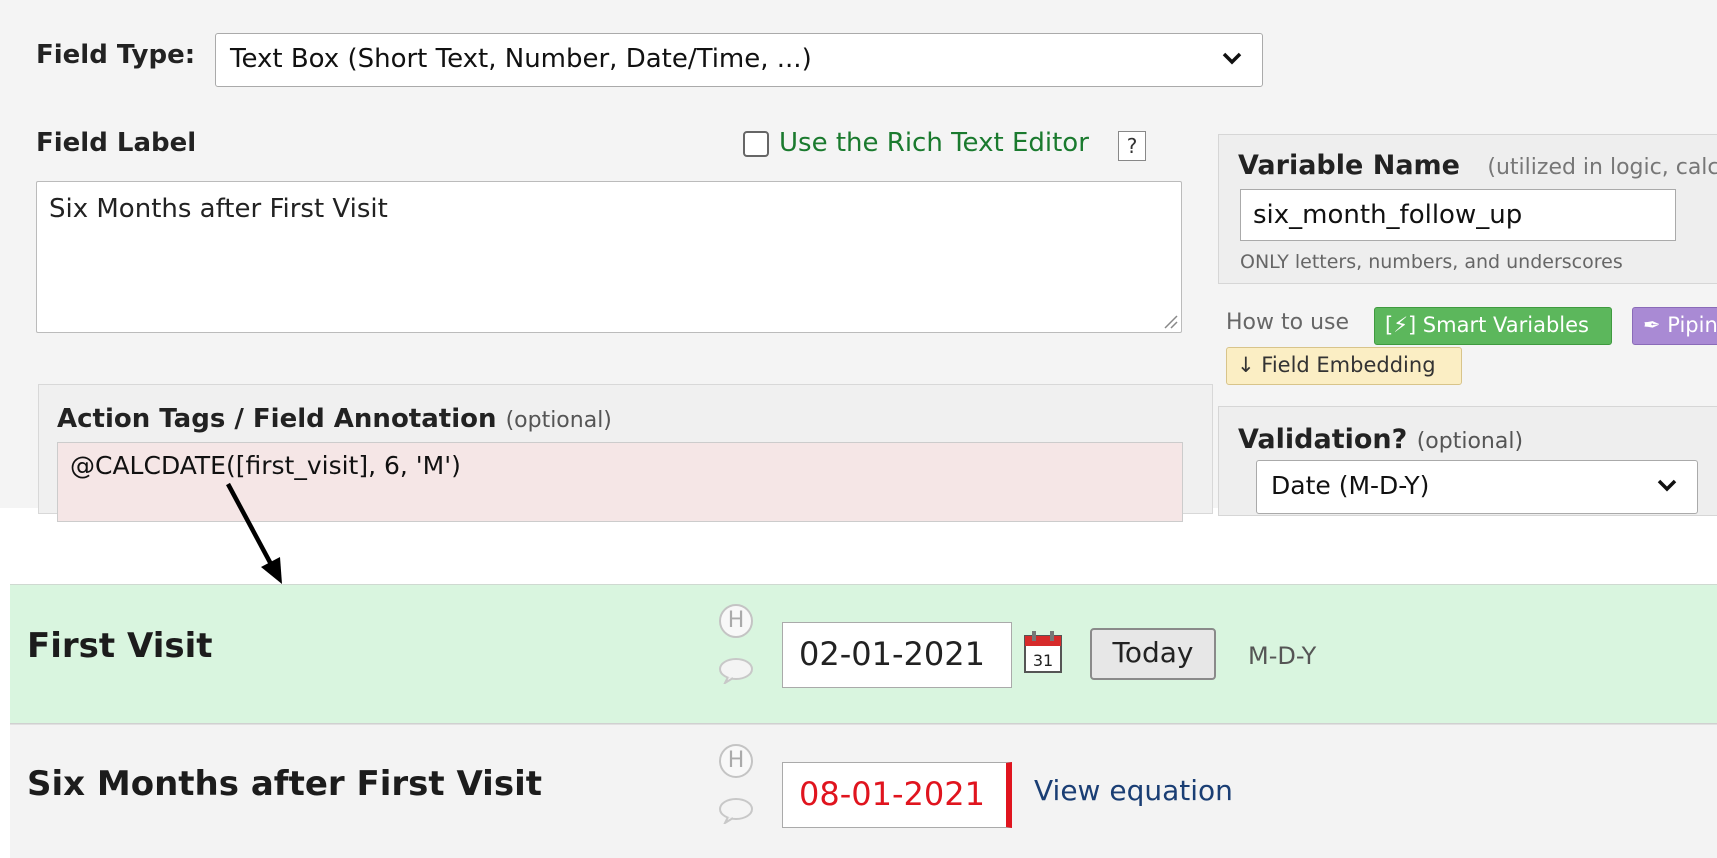  Describe the element at coordinates (1477, 487) in the screenshot. I see `validation-select: Date (M-D-Y)` at that location.